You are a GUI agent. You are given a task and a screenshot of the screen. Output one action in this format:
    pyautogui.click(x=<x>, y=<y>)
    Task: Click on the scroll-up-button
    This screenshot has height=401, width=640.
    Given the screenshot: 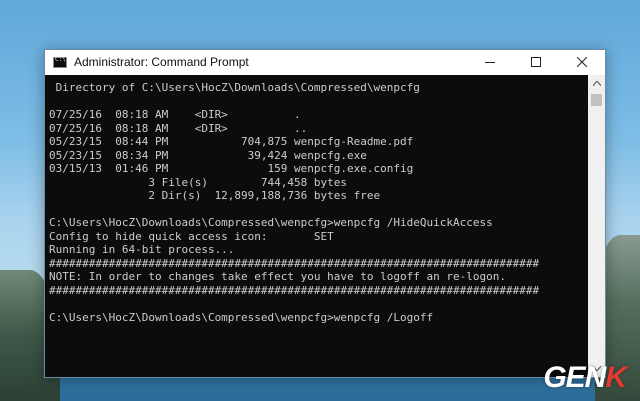 What is the action you would take?
    pyautogui.click(x=596, y=83)
    